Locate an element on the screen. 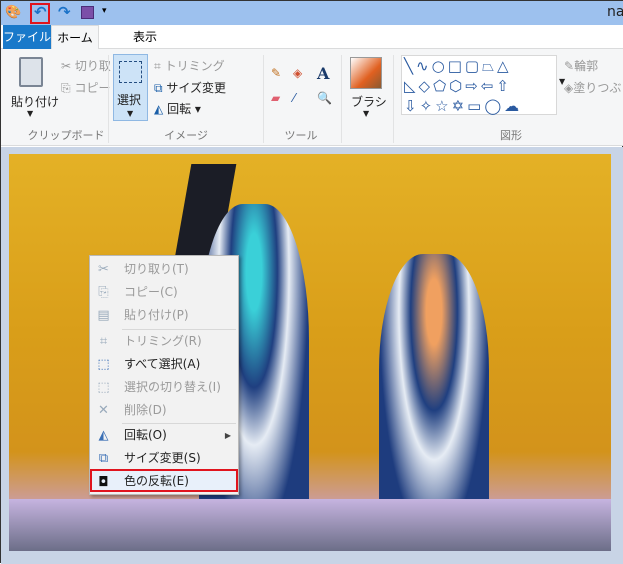 The image size is (623, 564). select-button: 選択 ▼ is located at coordinates (130, 87).